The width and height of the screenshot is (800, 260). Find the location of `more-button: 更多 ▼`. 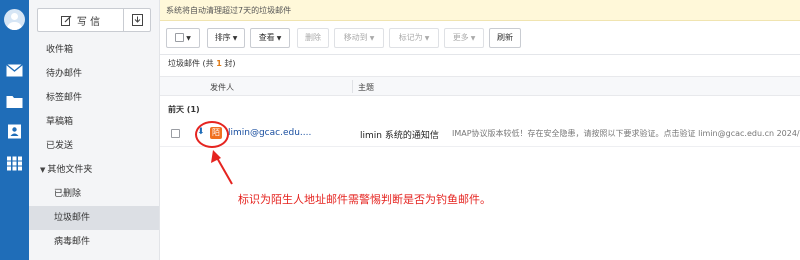

more-button: 更多 ▼ is located at coordinates (464, 38).